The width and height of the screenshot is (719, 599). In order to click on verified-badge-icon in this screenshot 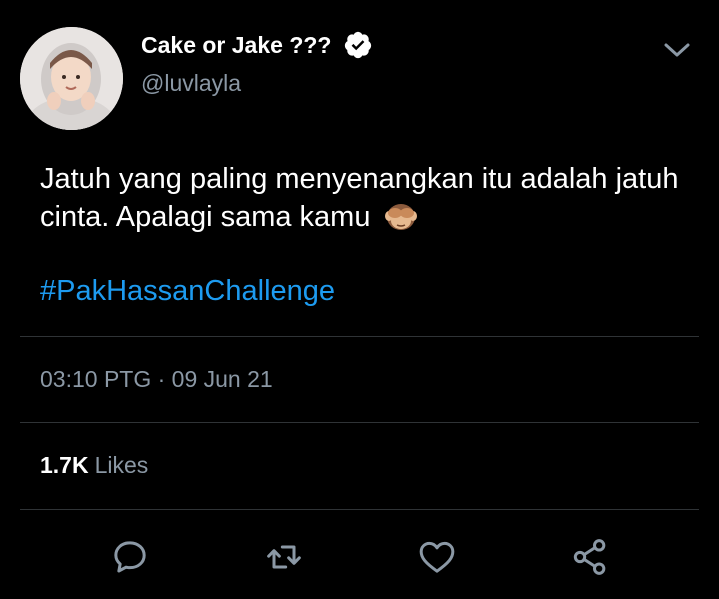, I will do `click(358, 45)`.